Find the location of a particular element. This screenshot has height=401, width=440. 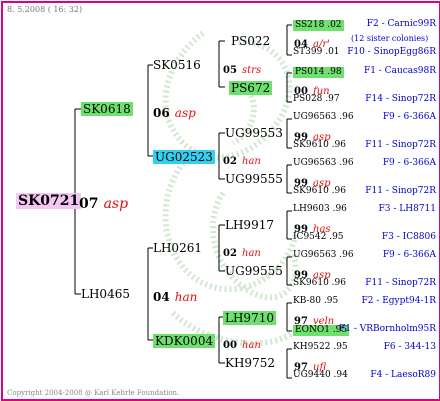

gen4-dam-id: UG9440 .94 is located at coordinates (320, 375).